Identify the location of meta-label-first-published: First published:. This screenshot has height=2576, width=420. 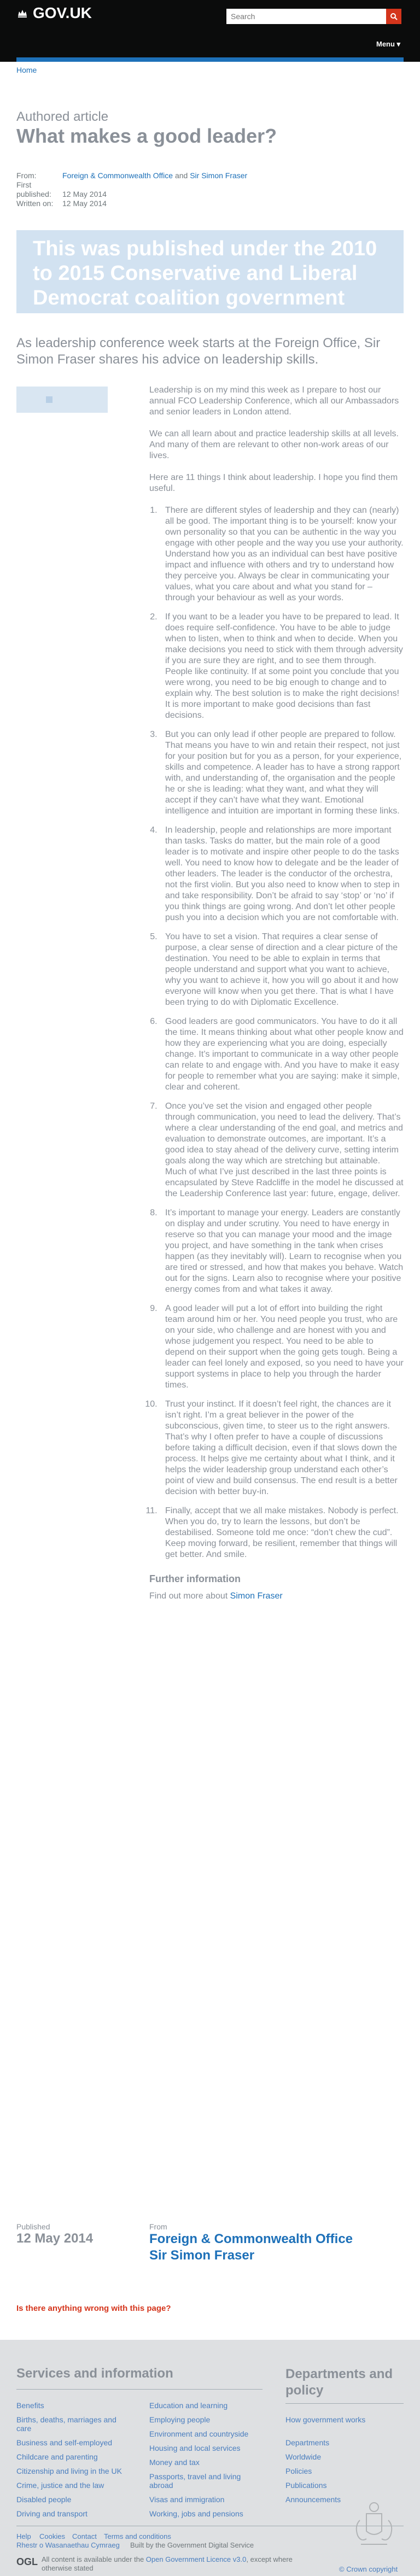
(33, 189).